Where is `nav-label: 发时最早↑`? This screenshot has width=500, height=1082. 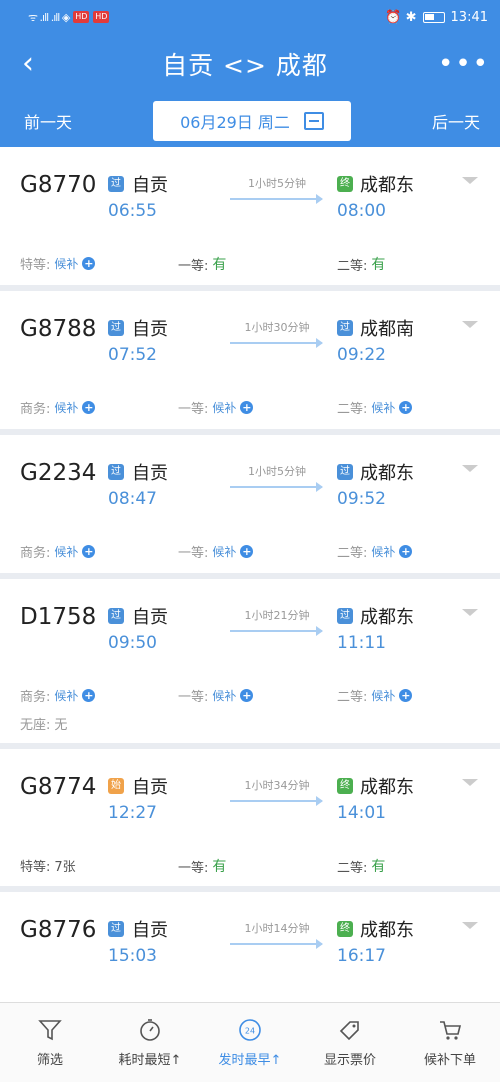
nav-label: 发时最早↑ is located at coordinates (250, 1060).